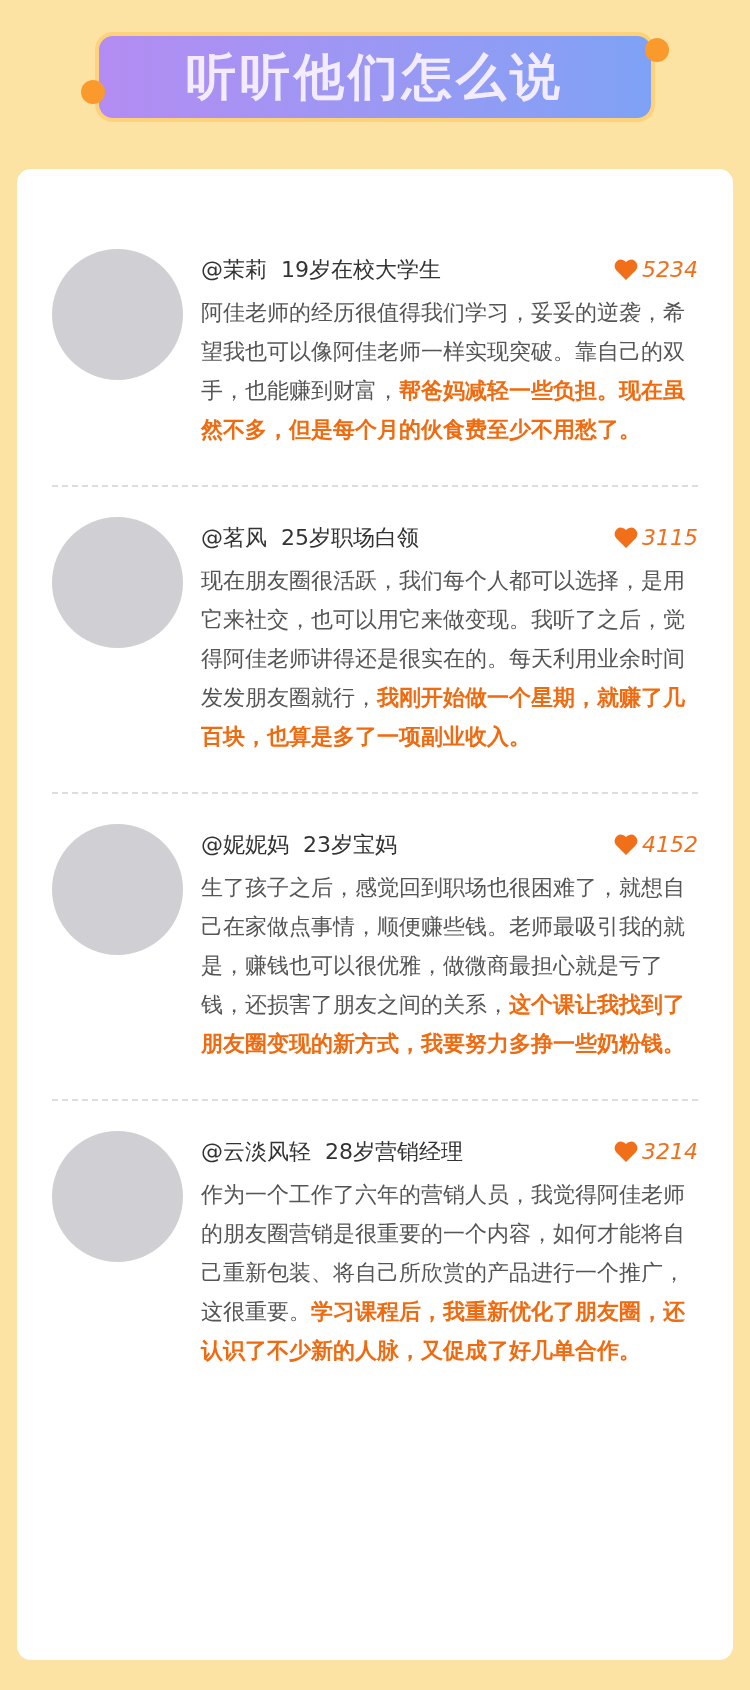  I want to click on user-description: 28岁营销经理, so click(394, 1151).